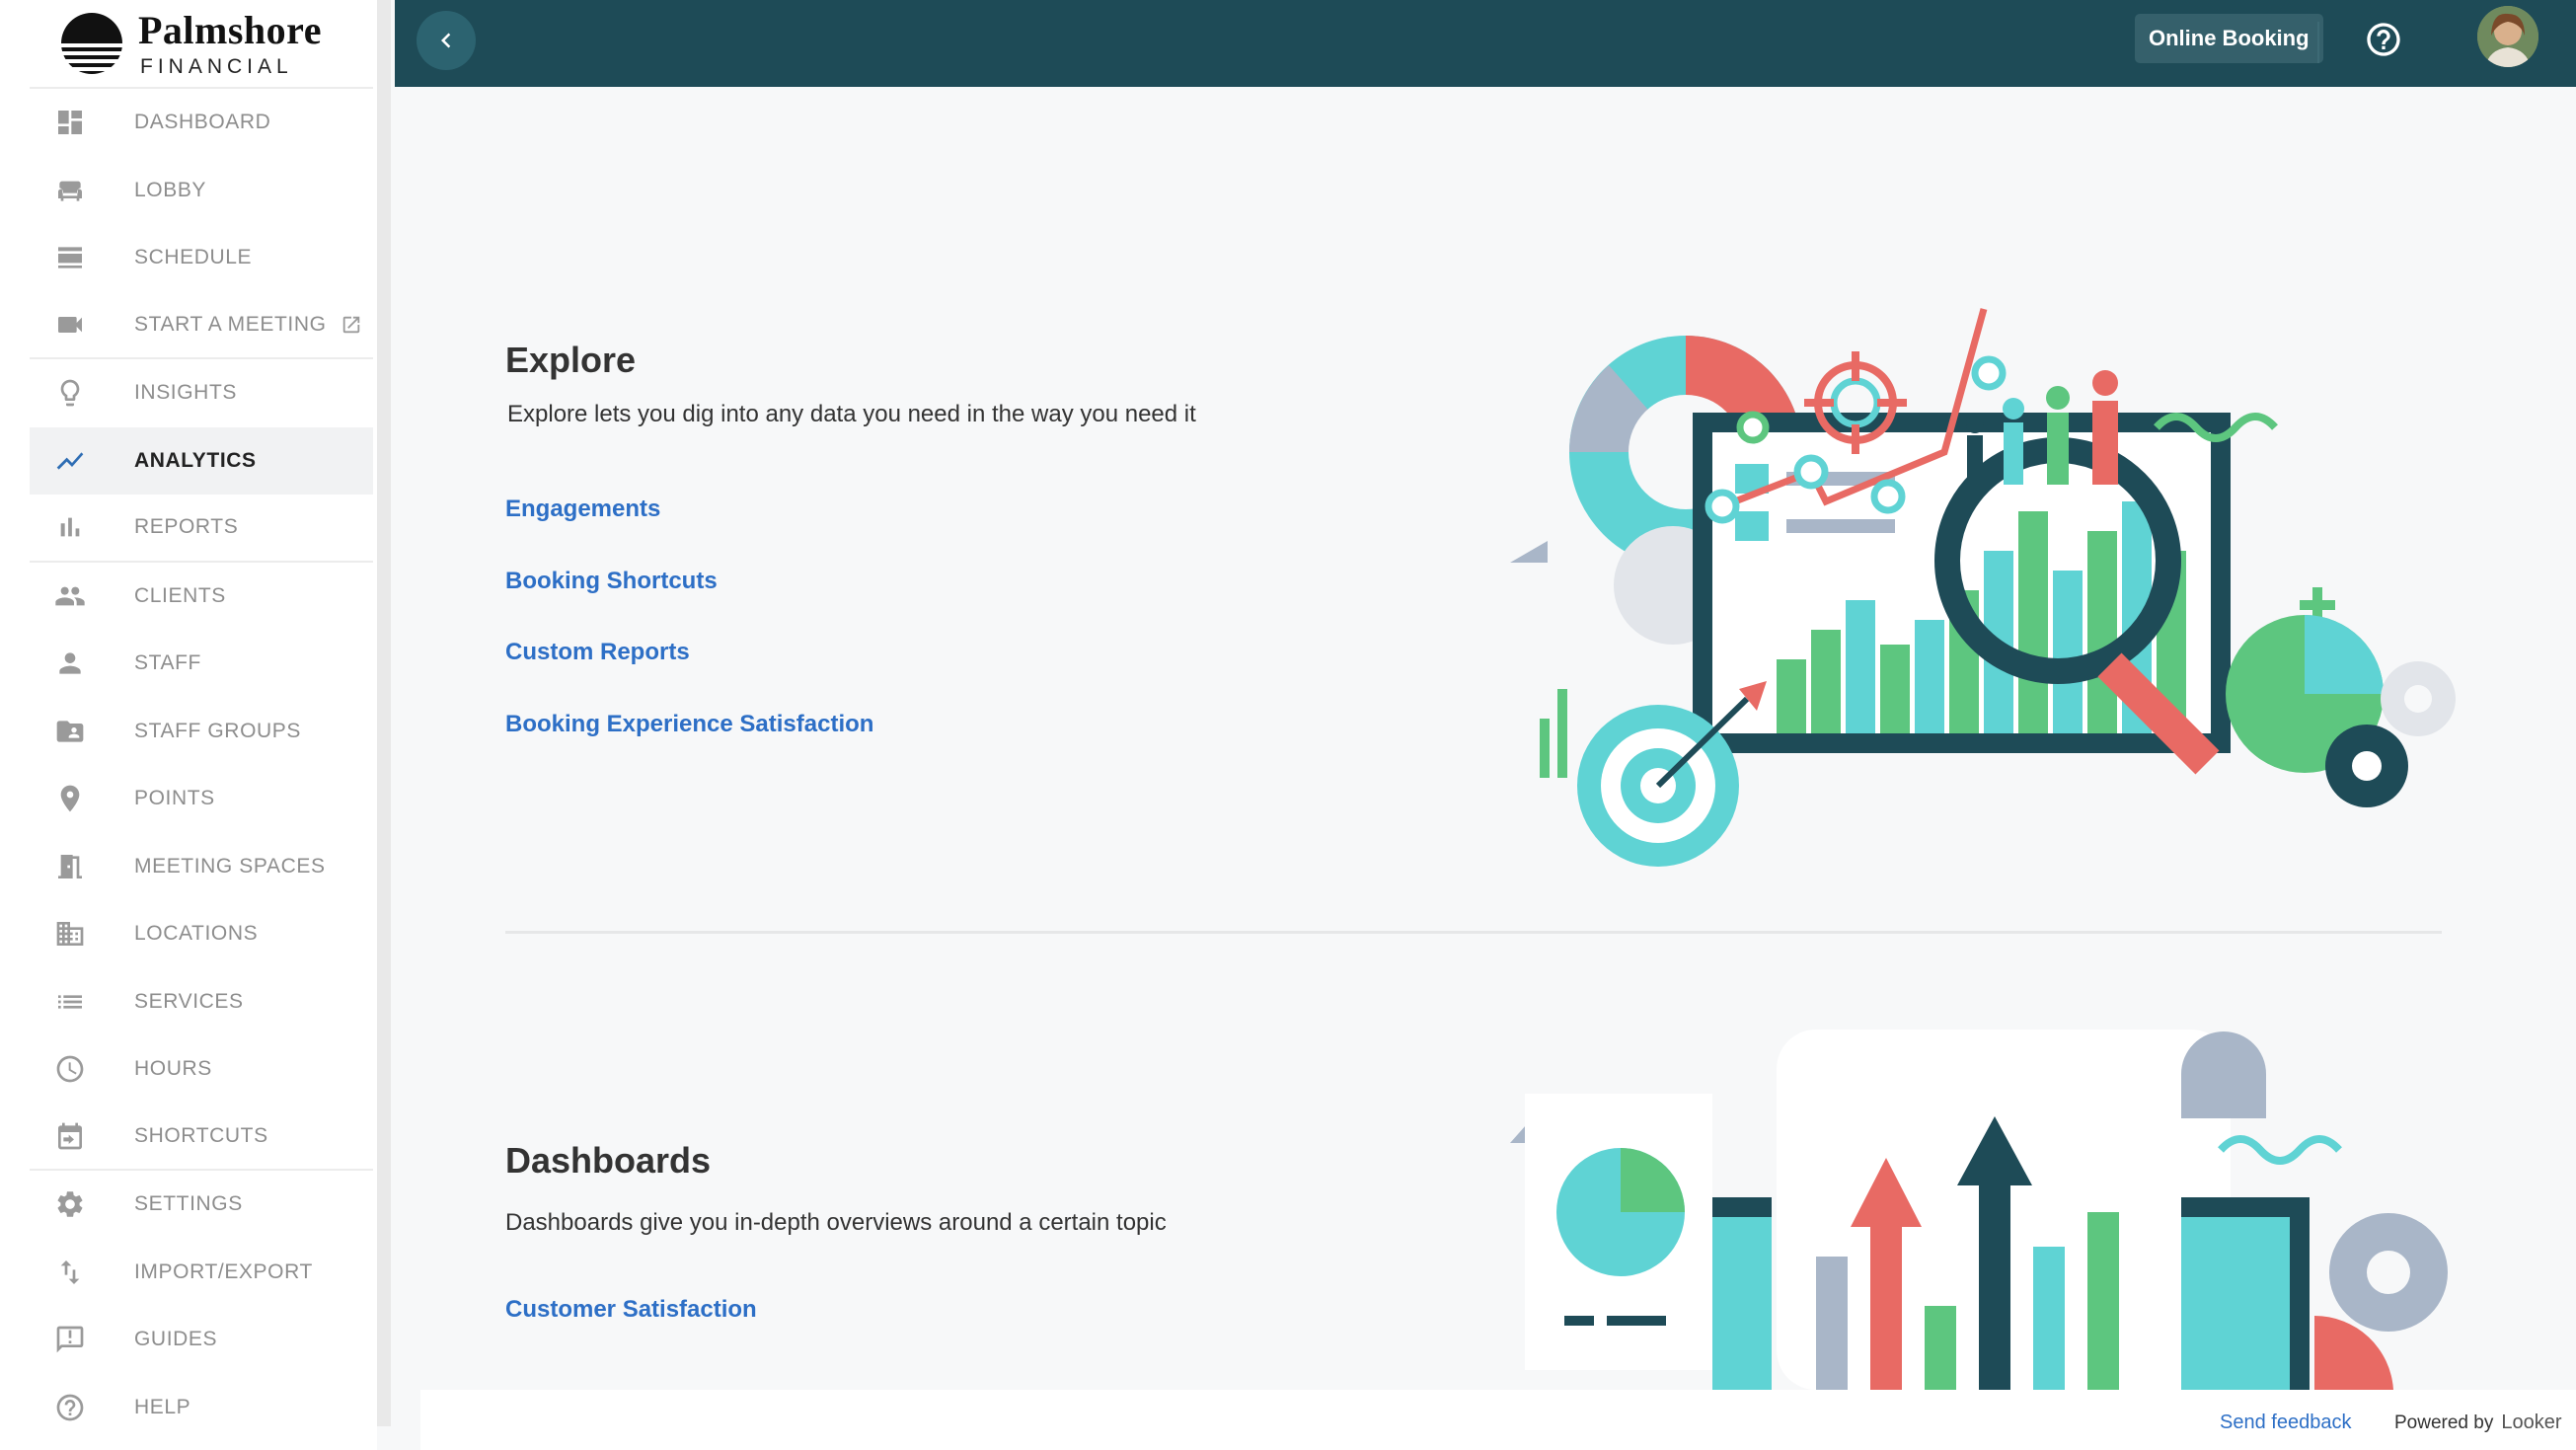  I want to click on sidebar-item-clients: CLIENTS, so click(202, 597).